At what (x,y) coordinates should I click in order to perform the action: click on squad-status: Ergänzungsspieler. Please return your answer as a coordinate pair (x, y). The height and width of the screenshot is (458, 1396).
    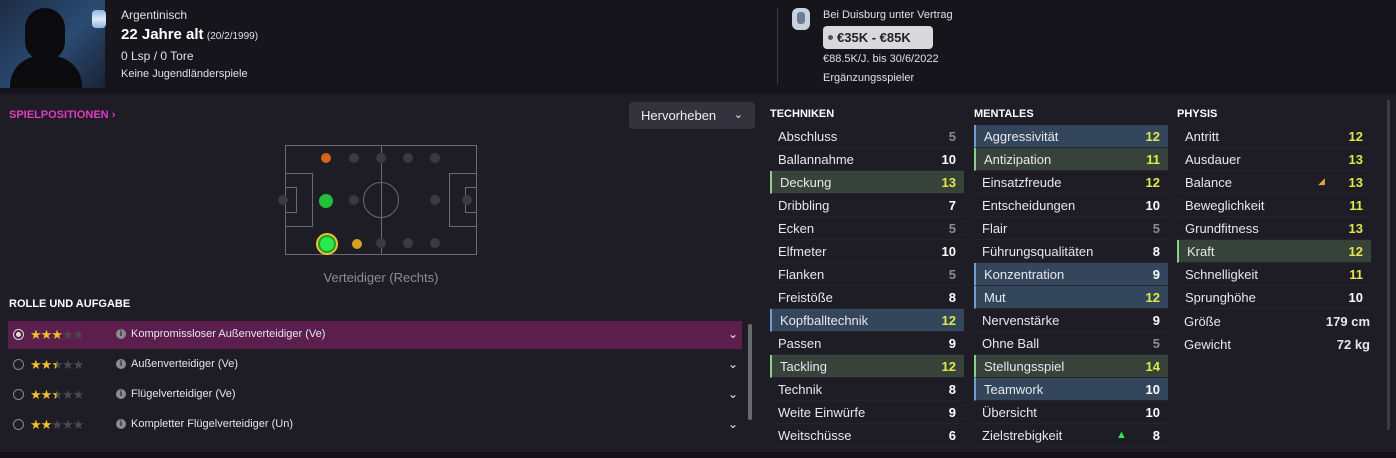
    Looking at the image, I should click on (869, 78).